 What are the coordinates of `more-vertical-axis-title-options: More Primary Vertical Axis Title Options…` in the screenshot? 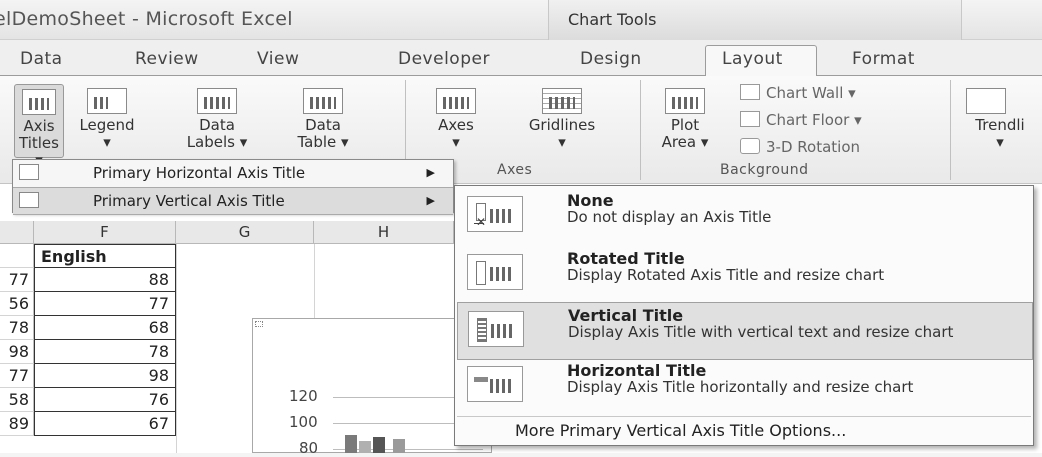 It's located at (744, 430).